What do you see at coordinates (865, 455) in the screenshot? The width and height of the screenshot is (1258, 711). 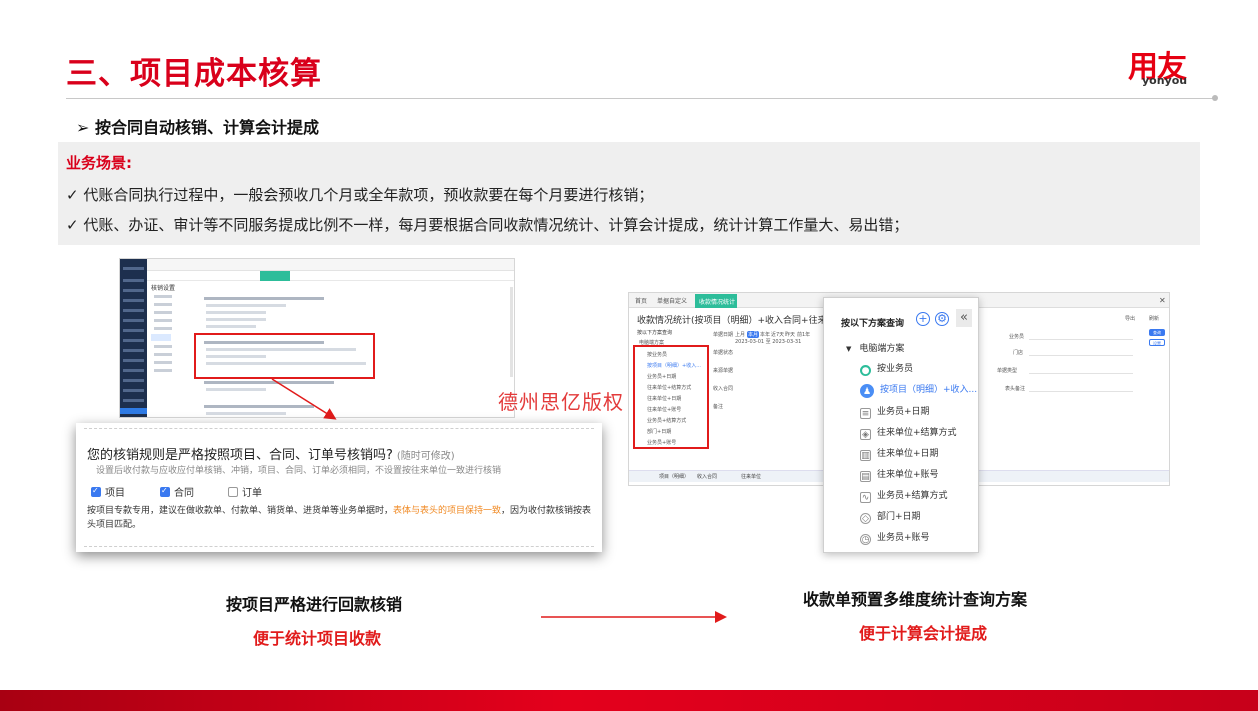 I see `bar-chart-icon: ▥` at bounding box center [865, 455].